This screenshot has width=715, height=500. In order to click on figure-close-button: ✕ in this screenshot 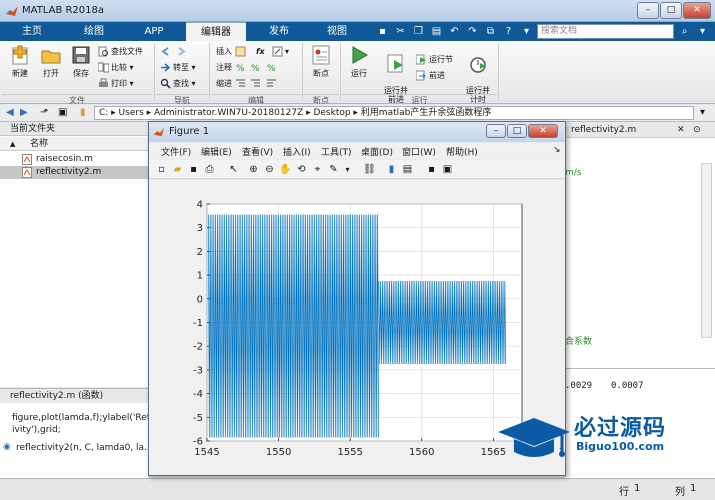, I will do `click(543, 131)`.